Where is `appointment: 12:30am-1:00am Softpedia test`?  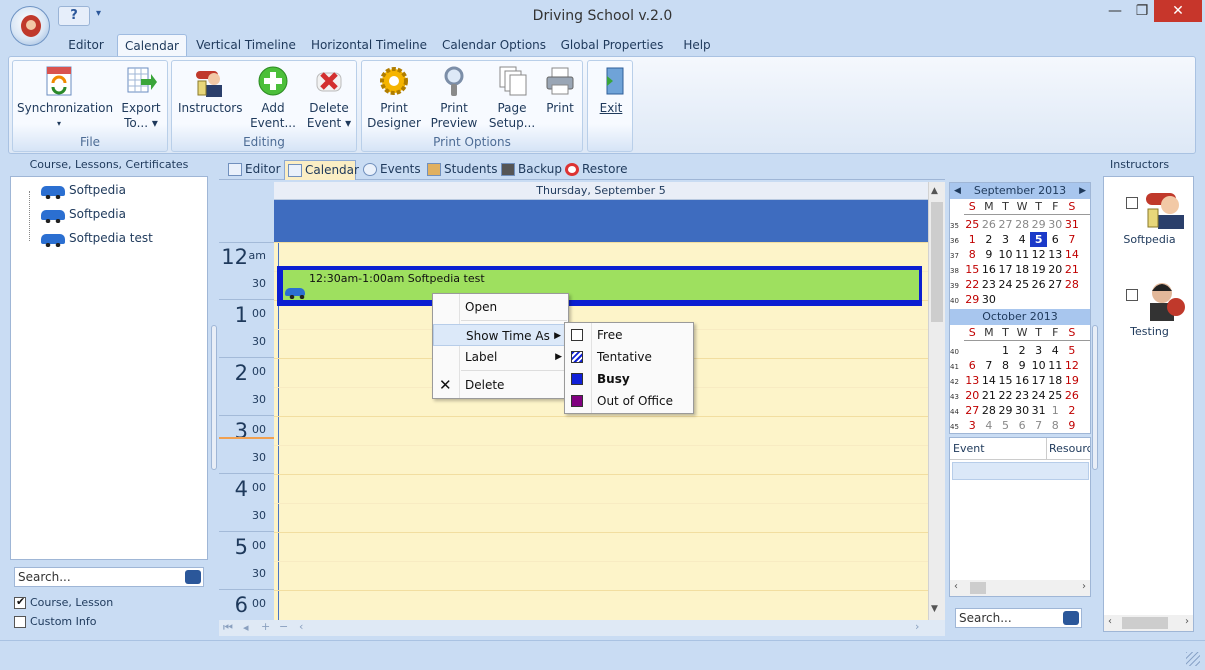 appointment: 12:30am-1:00am Softpedia test is located at coordinates (599, 286).